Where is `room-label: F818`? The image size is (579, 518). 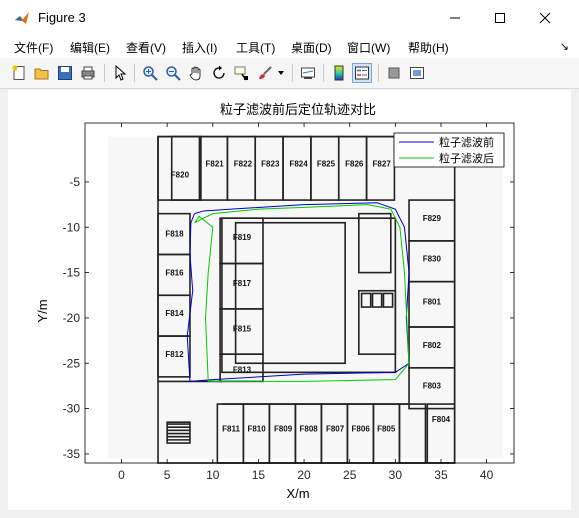
room-label: F818 is located at coordinates (174, 233).